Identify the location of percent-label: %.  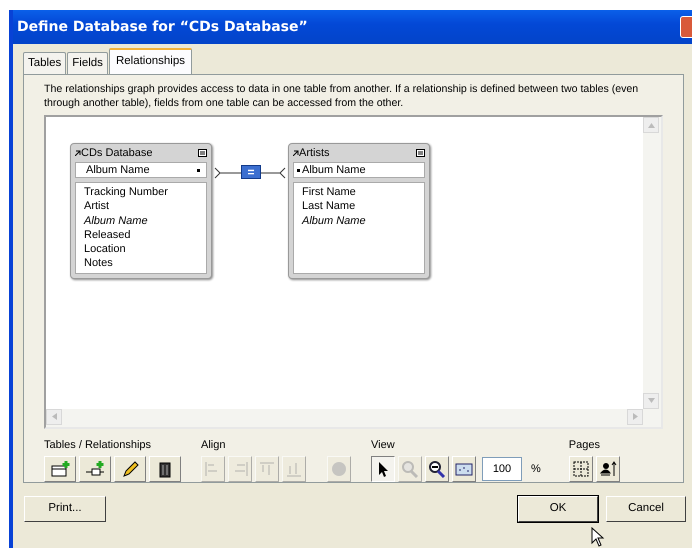
(536, 469).